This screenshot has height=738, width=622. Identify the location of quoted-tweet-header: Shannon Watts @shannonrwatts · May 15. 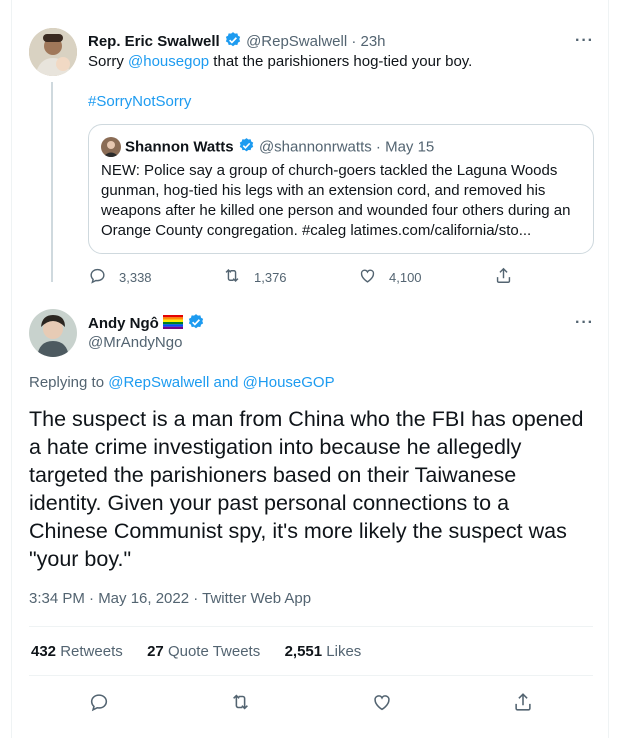
(279, 147).